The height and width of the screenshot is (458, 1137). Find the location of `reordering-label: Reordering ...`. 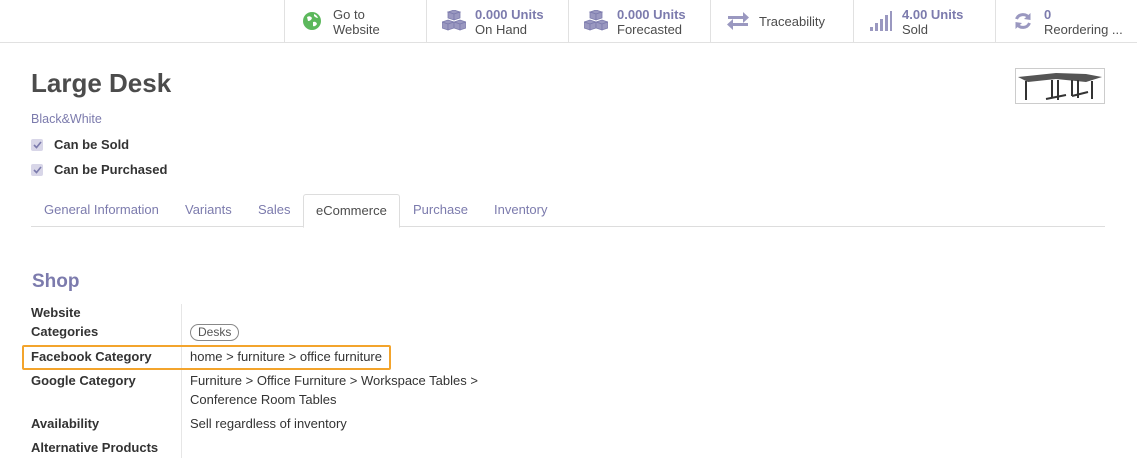

reordering-label: Reordering ... is located at coordinates (1083, 29).